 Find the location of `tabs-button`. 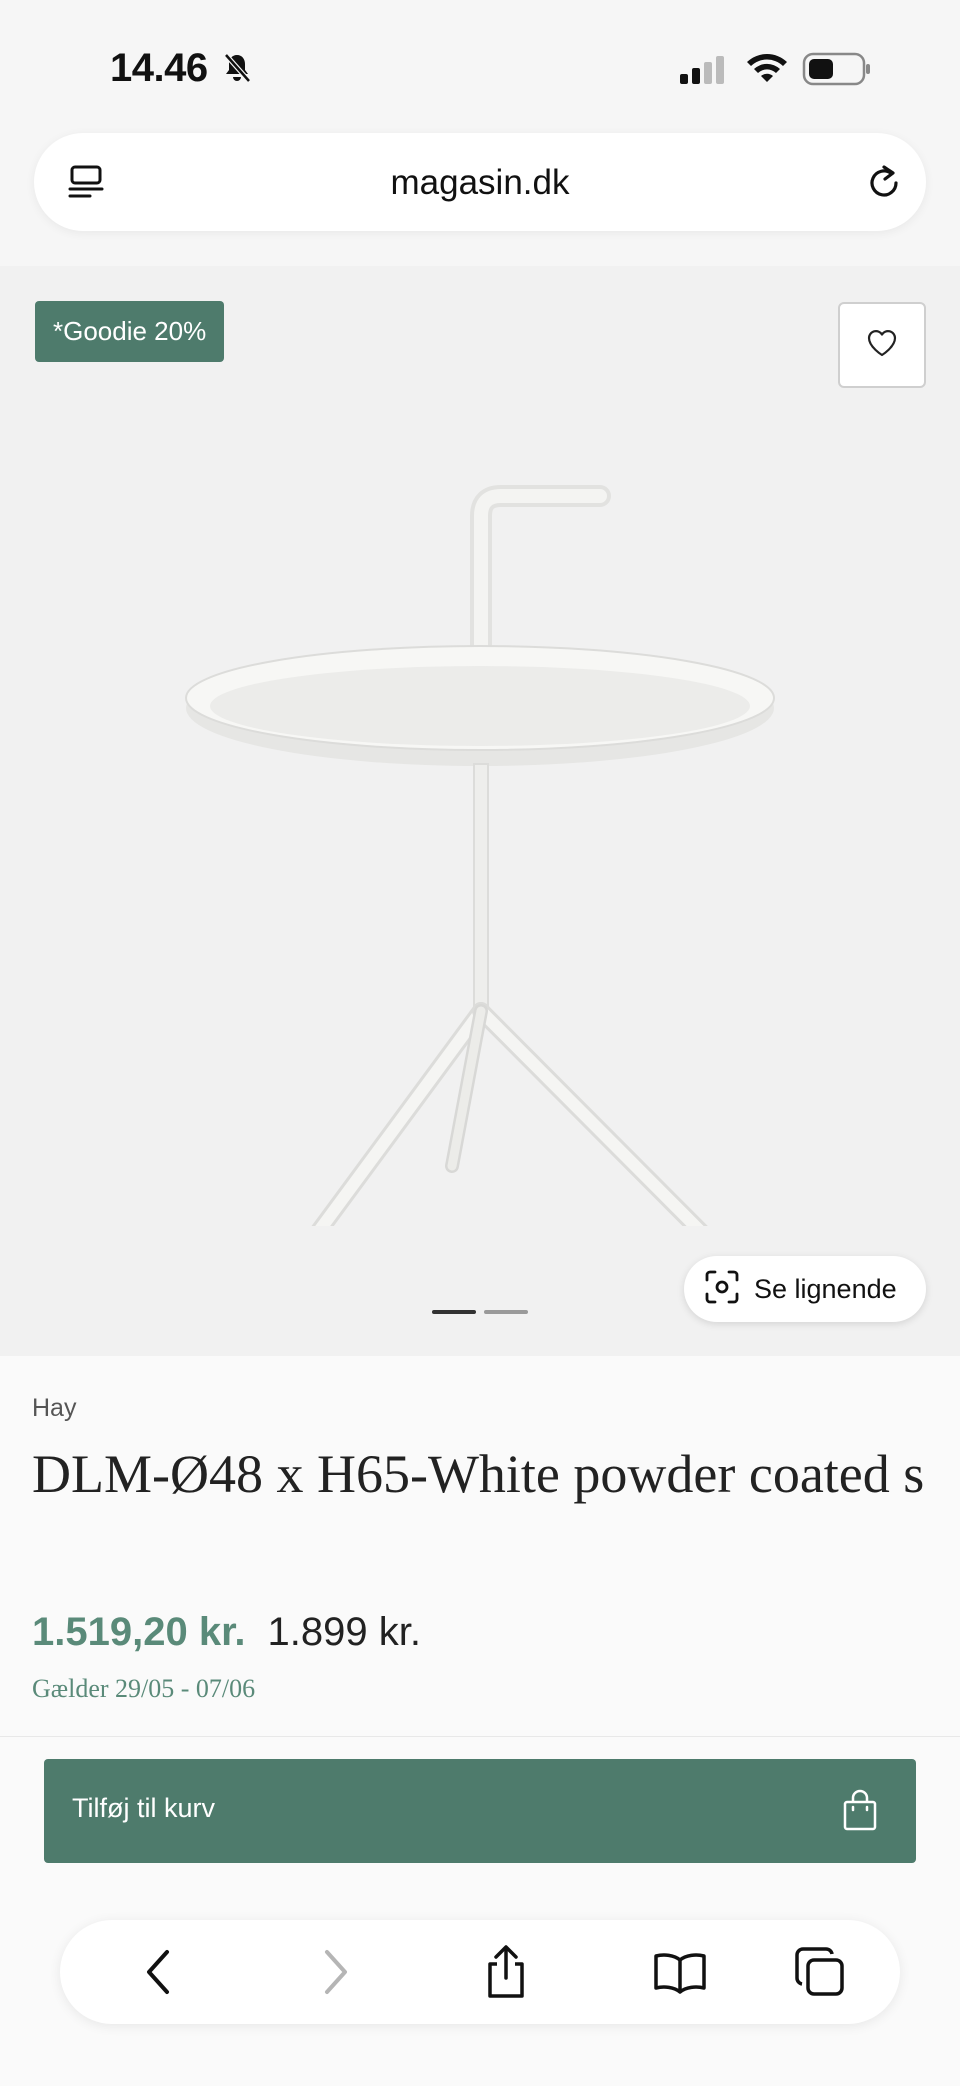

tabs-button is located at coordinates (820, 1974).